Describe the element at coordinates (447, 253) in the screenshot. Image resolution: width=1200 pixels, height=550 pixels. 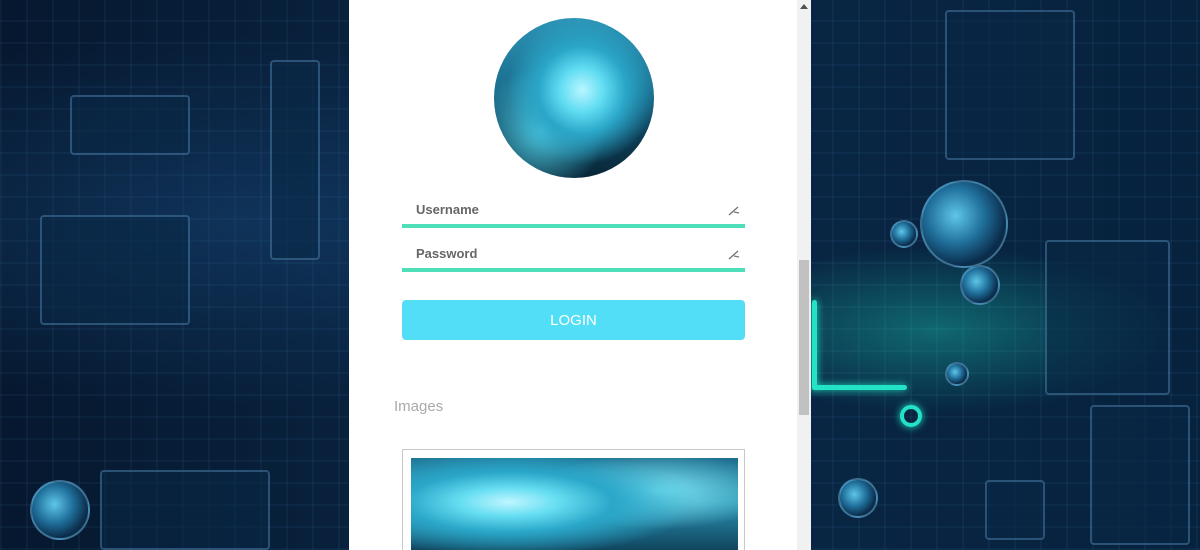
I see `password-label: Password` at that location.